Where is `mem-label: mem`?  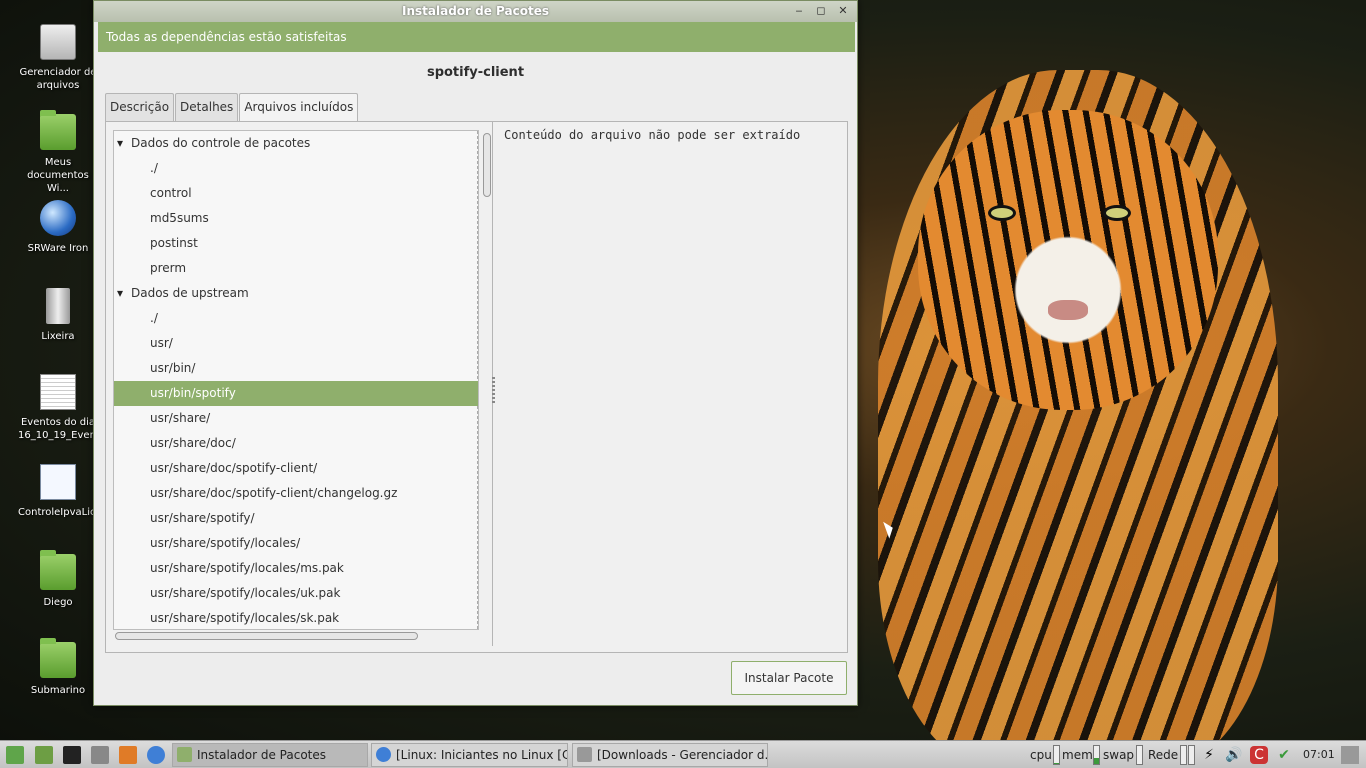
mem-label: mem is located at coordinates (1077, 755).